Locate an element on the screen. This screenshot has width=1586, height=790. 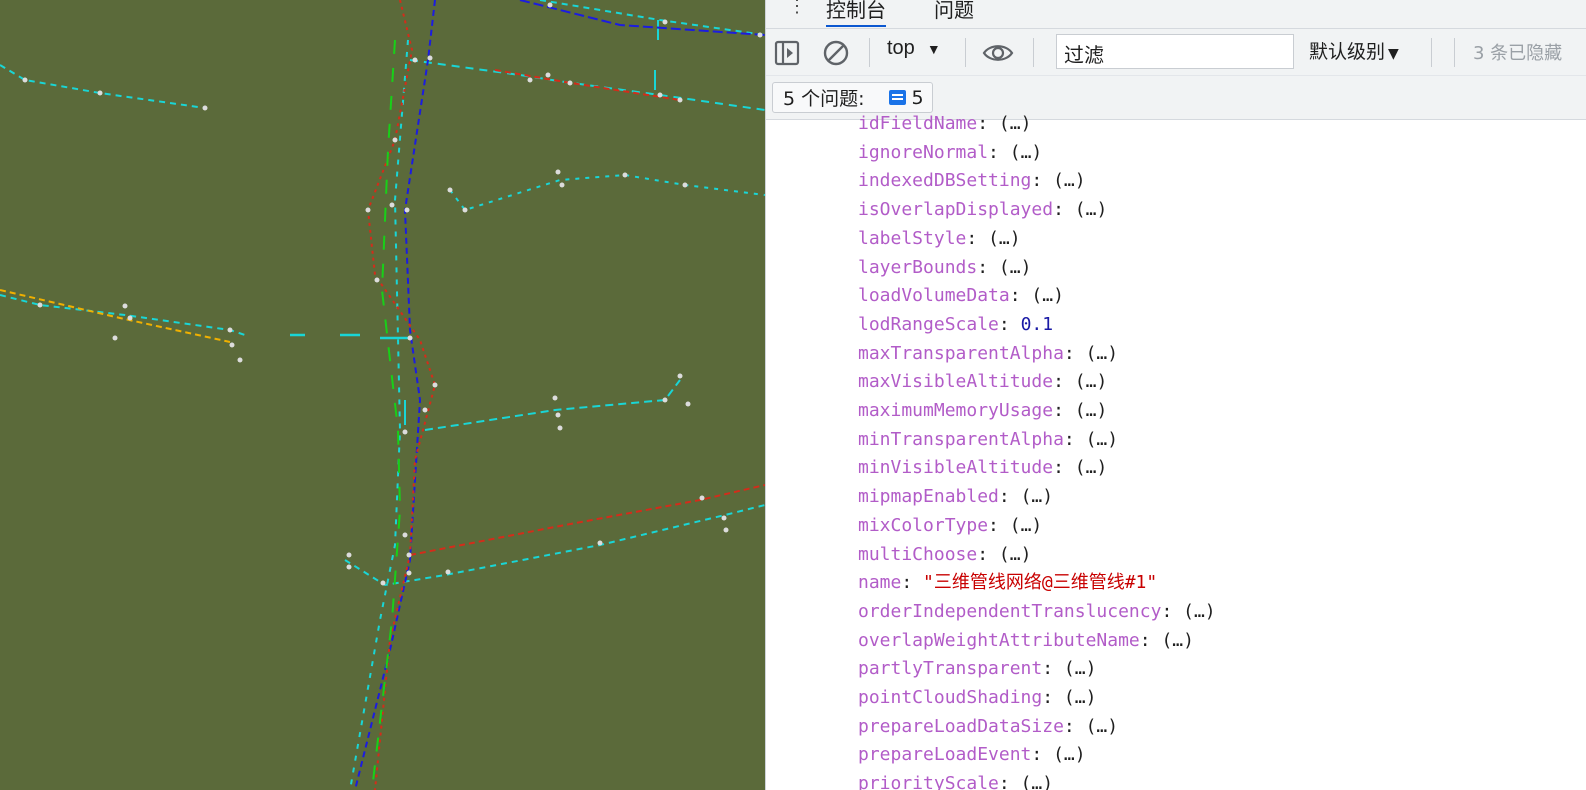
filter-input: 过滤 is located at coordinates (1175, 51).